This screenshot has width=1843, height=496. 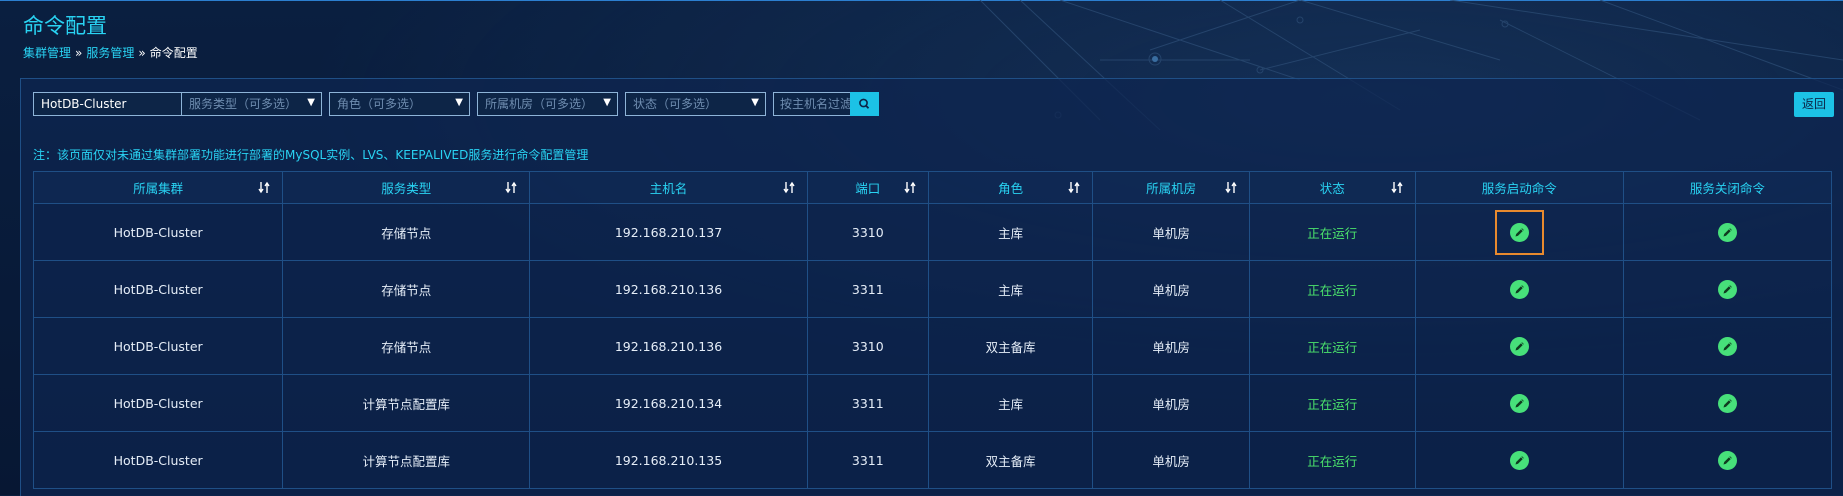 I want to click on room-placeholder: 所属机房（可多选）, so click(x=539, y=104).